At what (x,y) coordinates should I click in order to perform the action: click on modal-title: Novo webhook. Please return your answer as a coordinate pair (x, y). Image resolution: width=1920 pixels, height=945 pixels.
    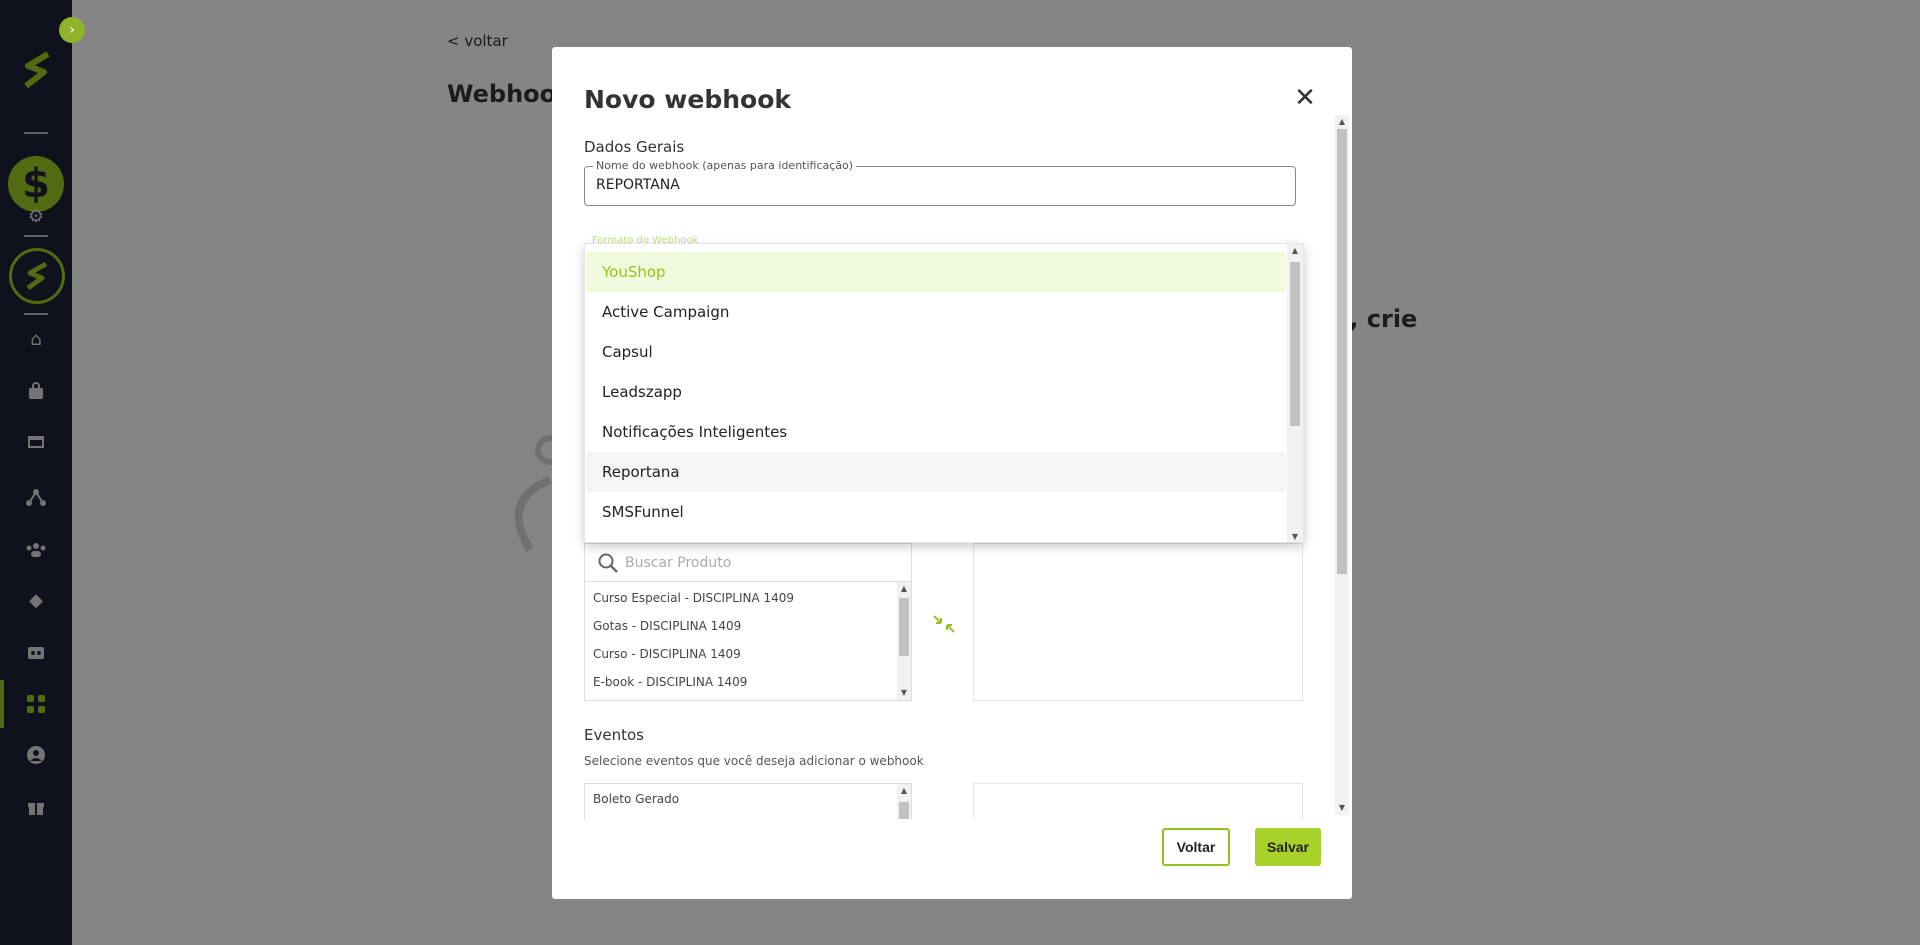
    Looking at the image, I should click on (687, 99).